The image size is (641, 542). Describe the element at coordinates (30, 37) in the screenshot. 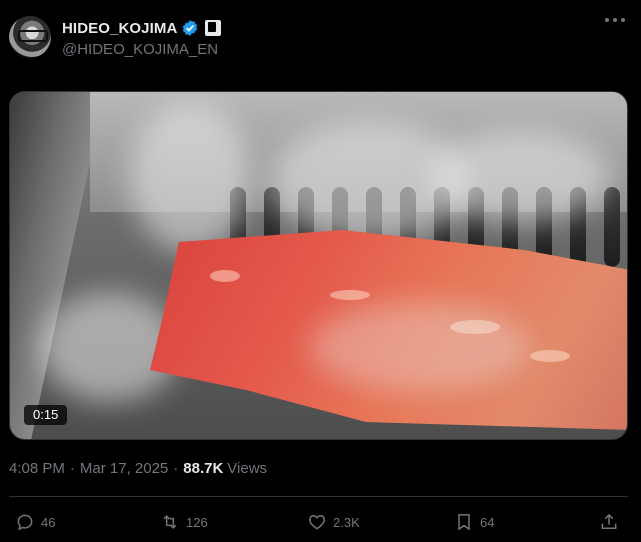

I see `avatar` at that location.